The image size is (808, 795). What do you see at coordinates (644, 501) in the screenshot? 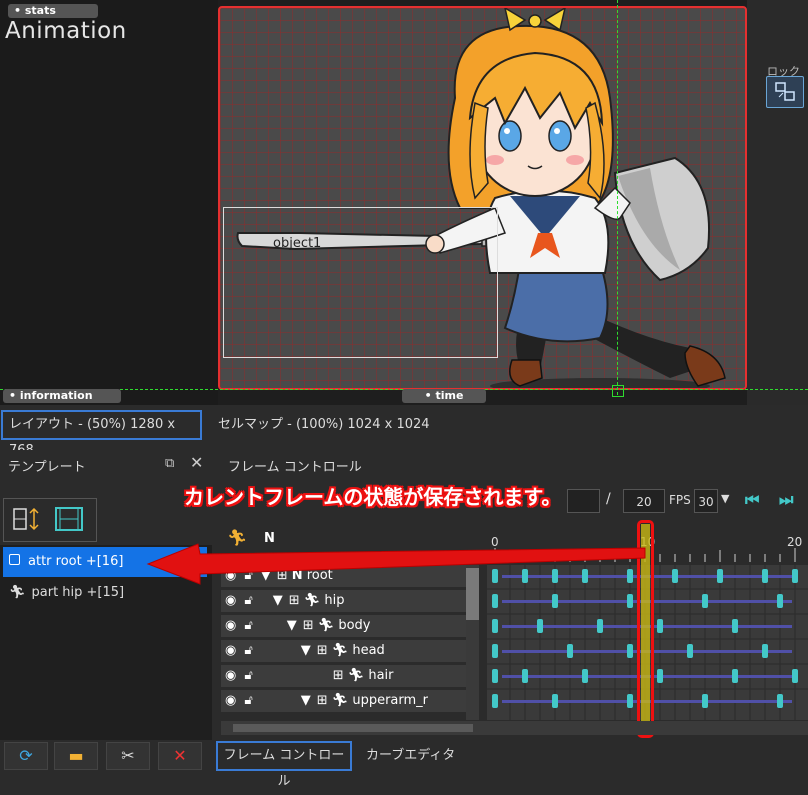
I see `end-frame-field: 20` at bounding box center [644, 501].